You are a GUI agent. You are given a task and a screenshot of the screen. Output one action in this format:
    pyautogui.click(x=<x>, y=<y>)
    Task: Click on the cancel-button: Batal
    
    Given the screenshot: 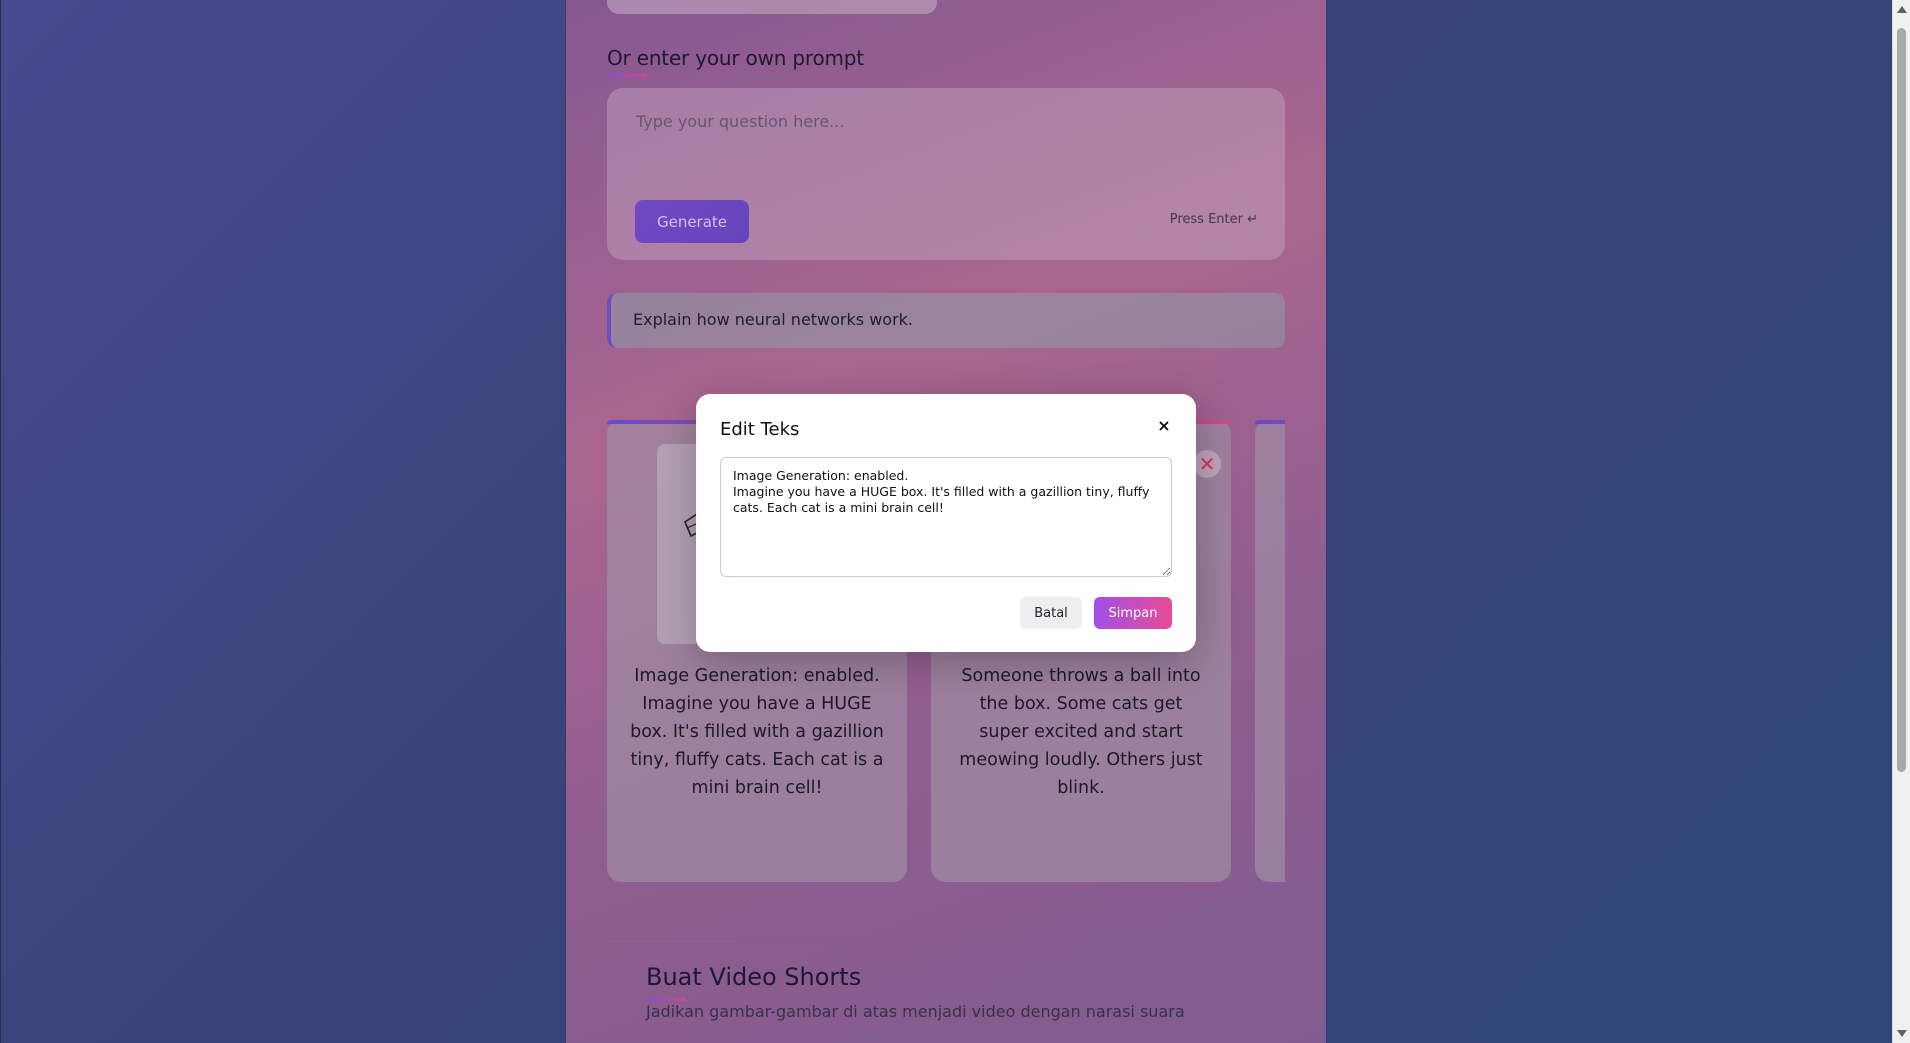 What is the action you would take?
    pyautogui.click(x=1051, y=613)
    